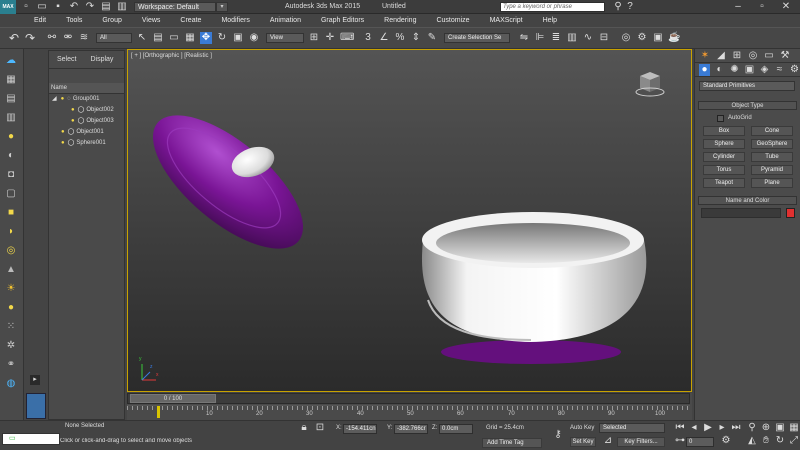  Describe the element at coordinates (752, 428) in the screenshot. I see `zoom-icon: ⚲` at that location.